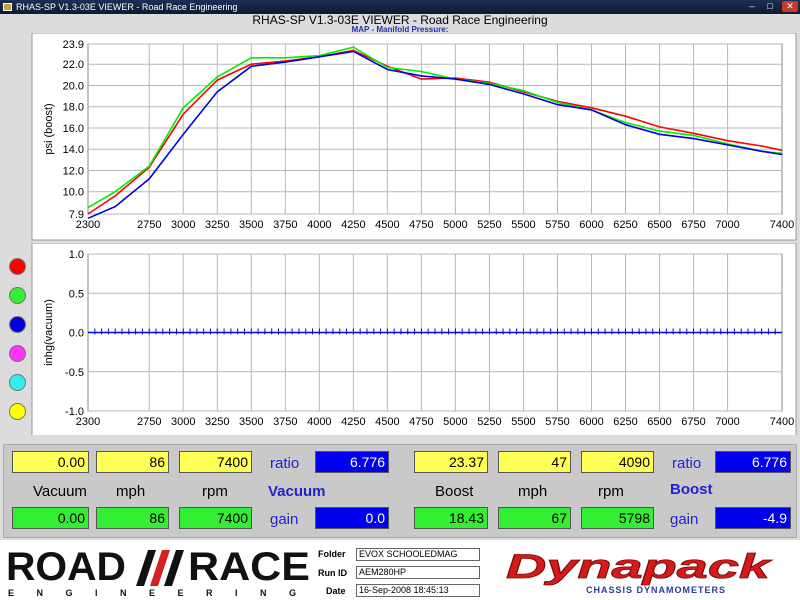  What do you see at coordinates (752, 6) in the screenshot?
I see `minimize-button: –` at bounding box center [752, 6].